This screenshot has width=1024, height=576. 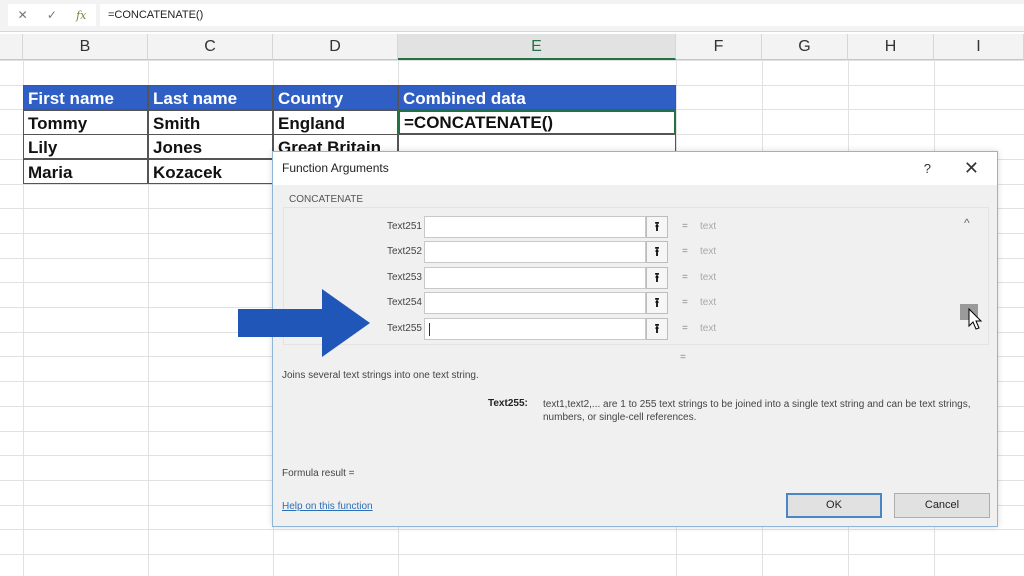 What do you see at coordinates (942, 505) in the screenshot?
I see `cancel-button: Cancel` at bounding box center [942, 505].